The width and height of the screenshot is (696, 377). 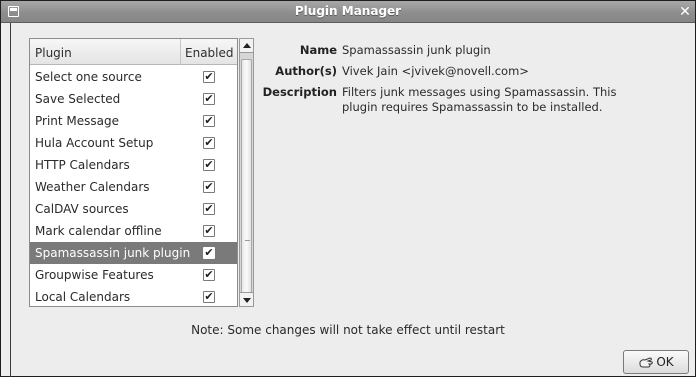 I want to click on plugin-row: Mark calendar offline ✔, so click(x=133, y=231).